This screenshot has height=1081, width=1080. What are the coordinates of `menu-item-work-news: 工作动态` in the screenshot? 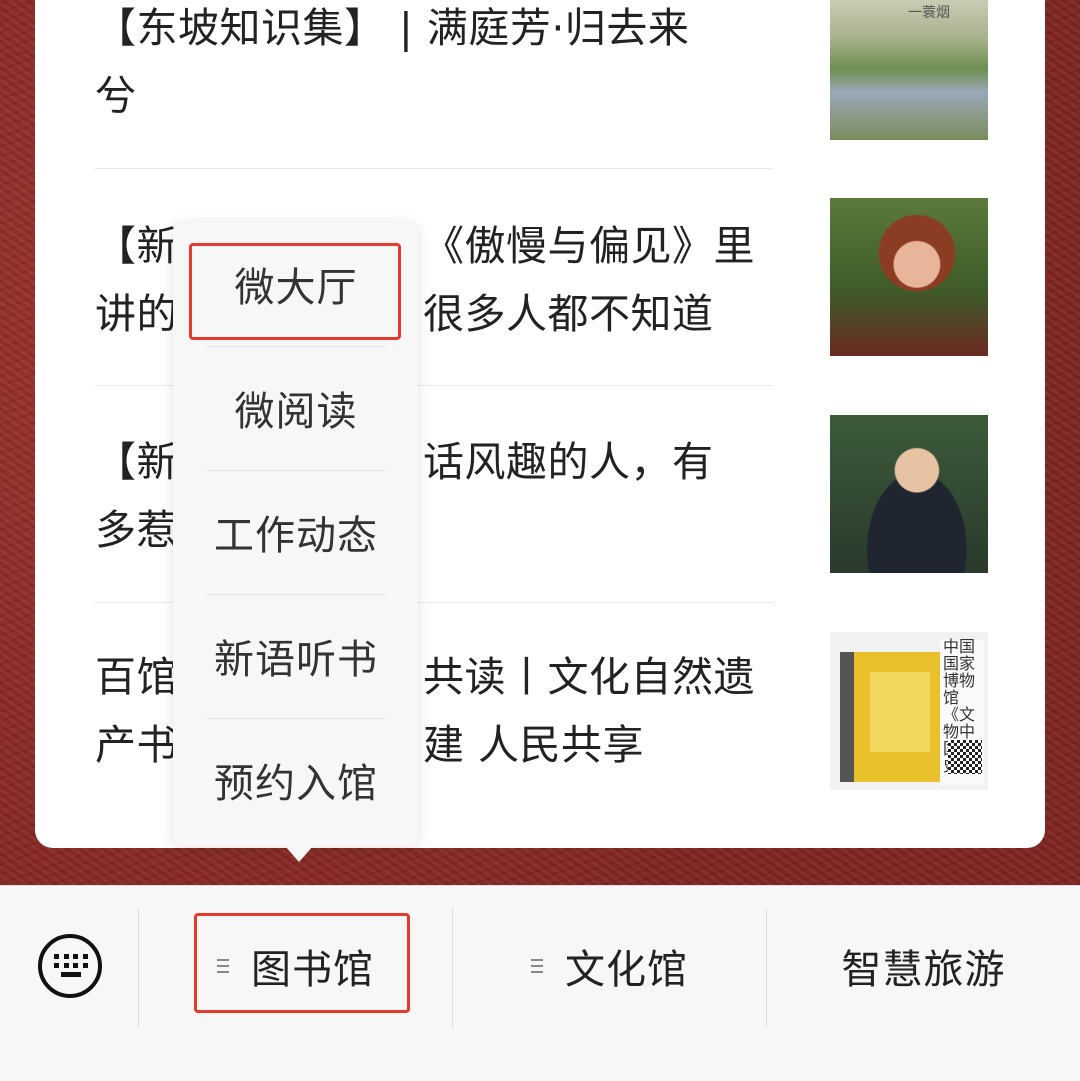 It's located at (296, 532).